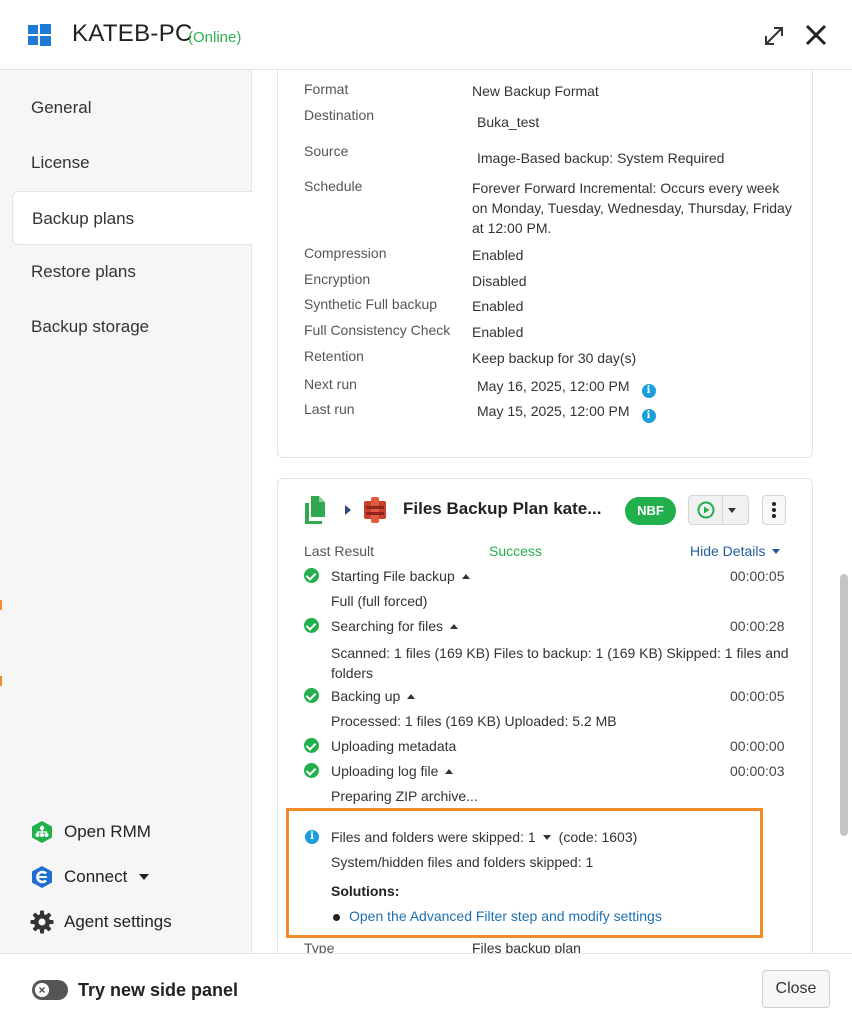  What do you see at coordinates (132, 108) in the screenshot?
I see `sidebar-item-general: General` at bounding box center [132, 108].